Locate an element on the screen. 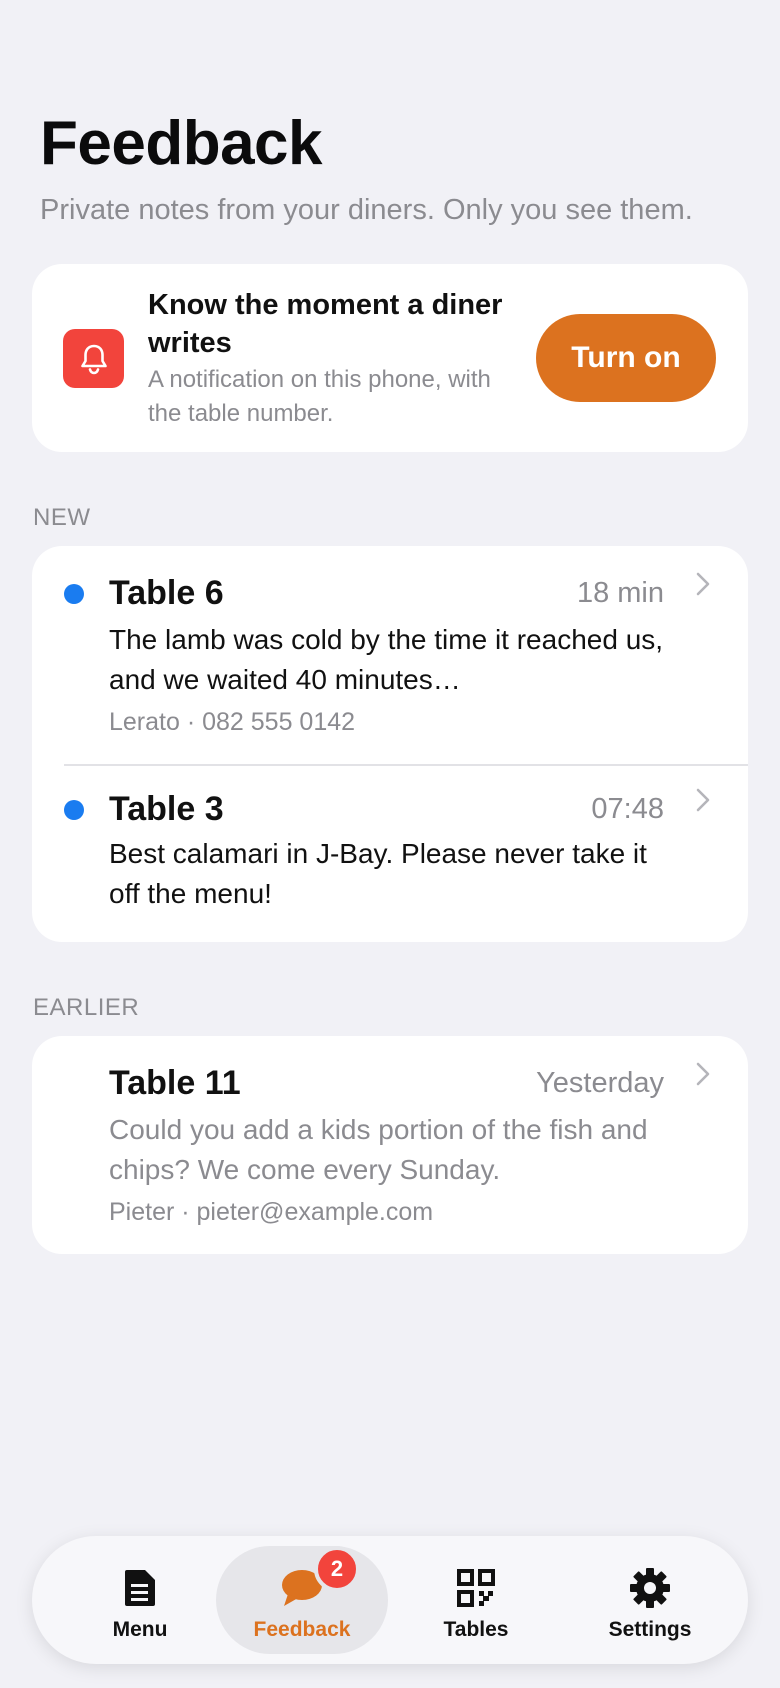 Image resolution: width=780 pixels, height=1688 pixels. page-title: Feedback is located at coordinates (181, 143).